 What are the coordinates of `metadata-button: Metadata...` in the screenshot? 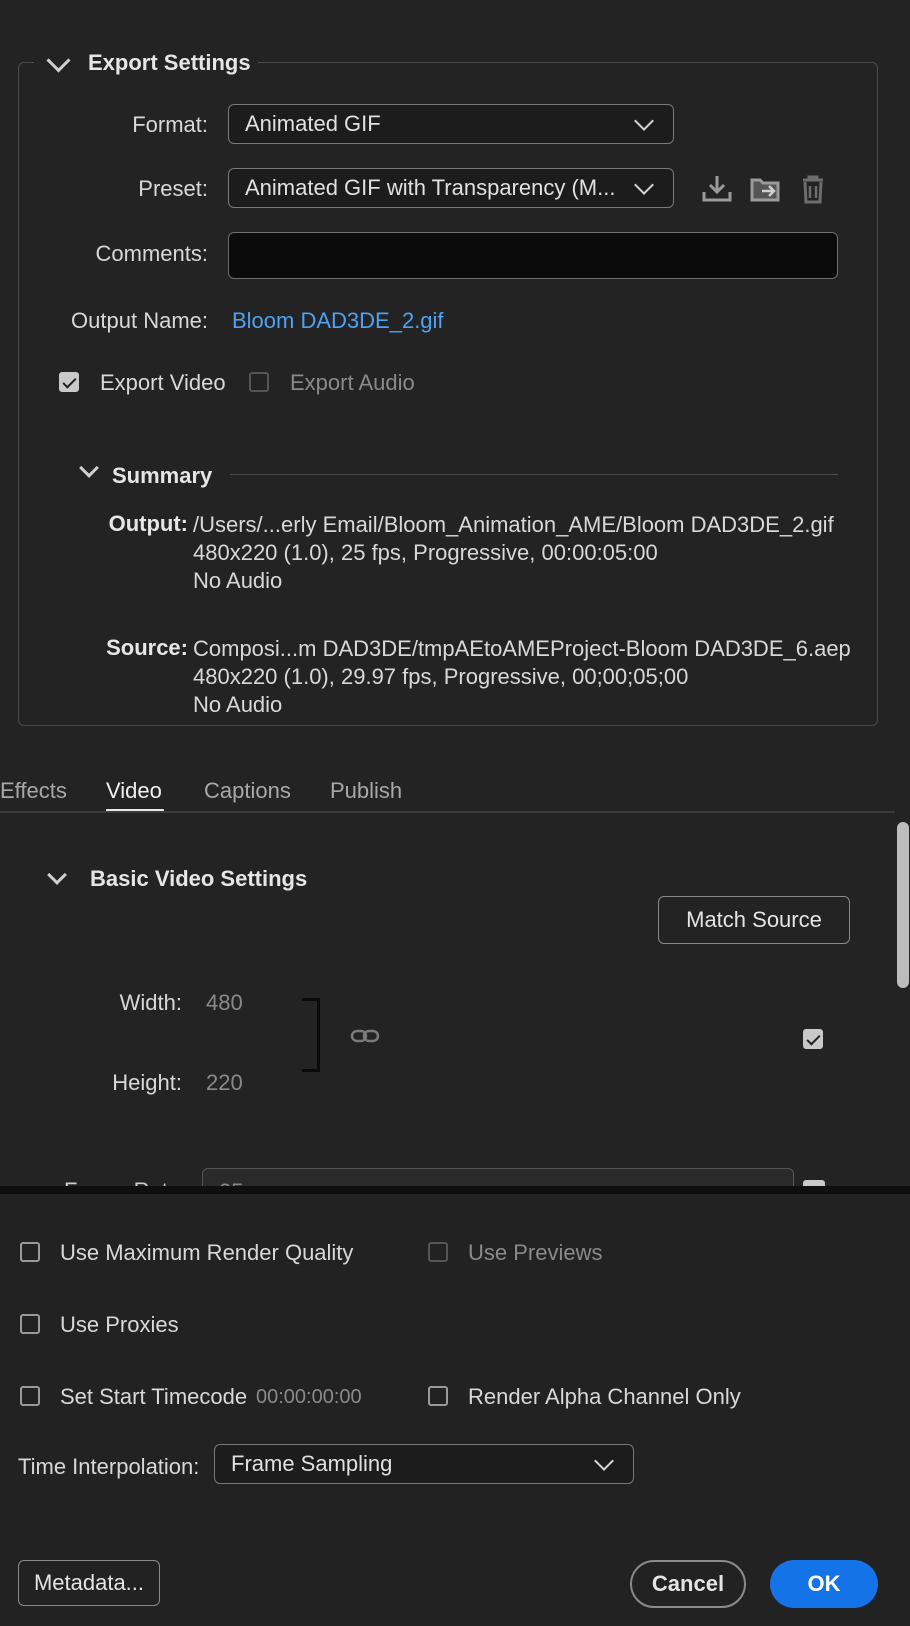 It's located at (89, 1583).